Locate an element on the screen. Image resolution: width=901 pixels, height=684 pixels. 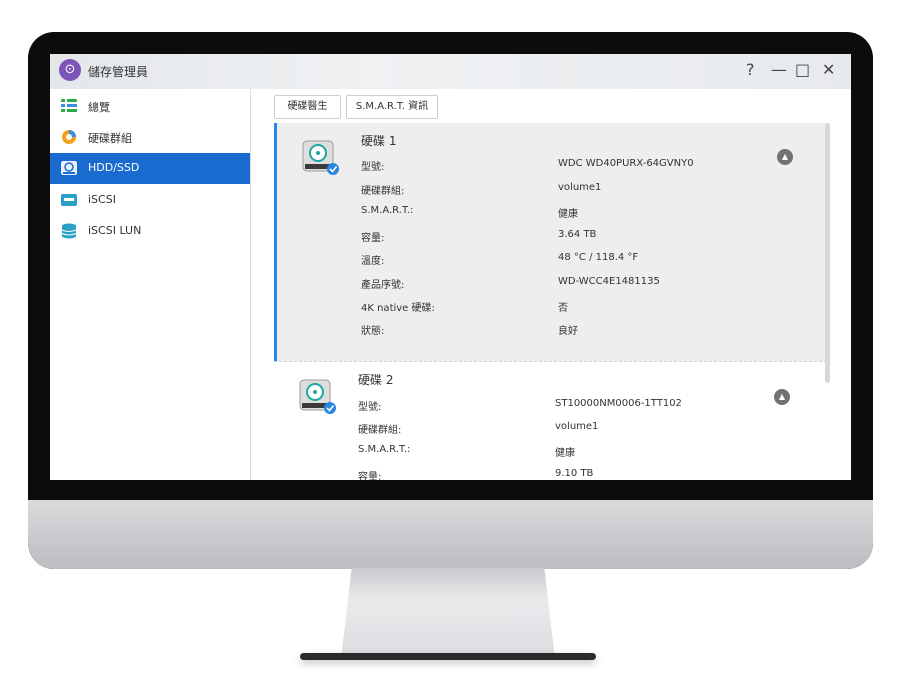
prop-value: 48 °C / 118.4 °F is located at coordinates (598, 257).